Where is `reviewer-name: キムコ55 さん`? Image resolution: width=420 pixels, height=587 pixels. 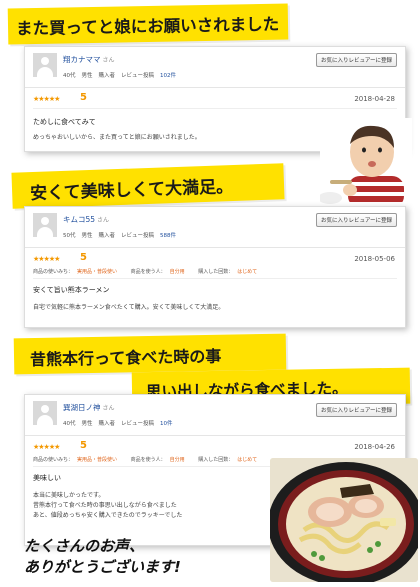
reviewer-name: キムコ55 さん is located at coordinates (86, 219).